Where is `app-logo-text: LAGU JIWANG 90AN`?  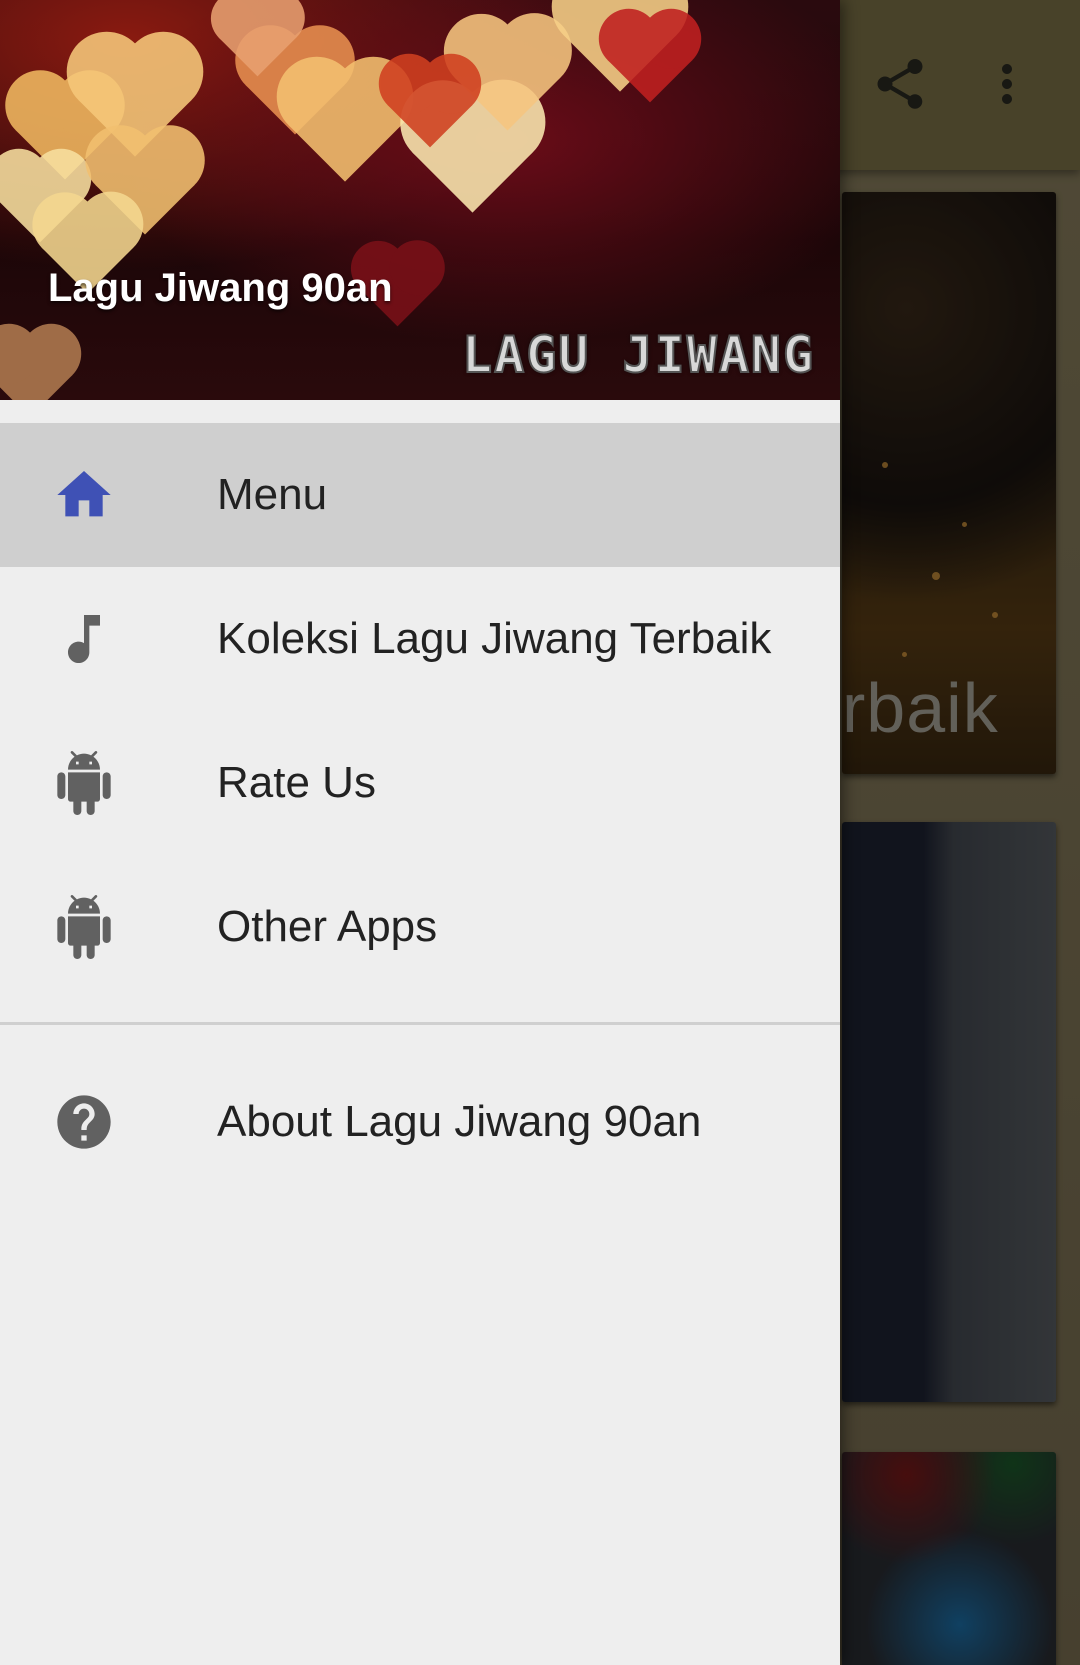 app-logo-text: LAGU JIWANG 90AN is located at coordinates (650, 355).